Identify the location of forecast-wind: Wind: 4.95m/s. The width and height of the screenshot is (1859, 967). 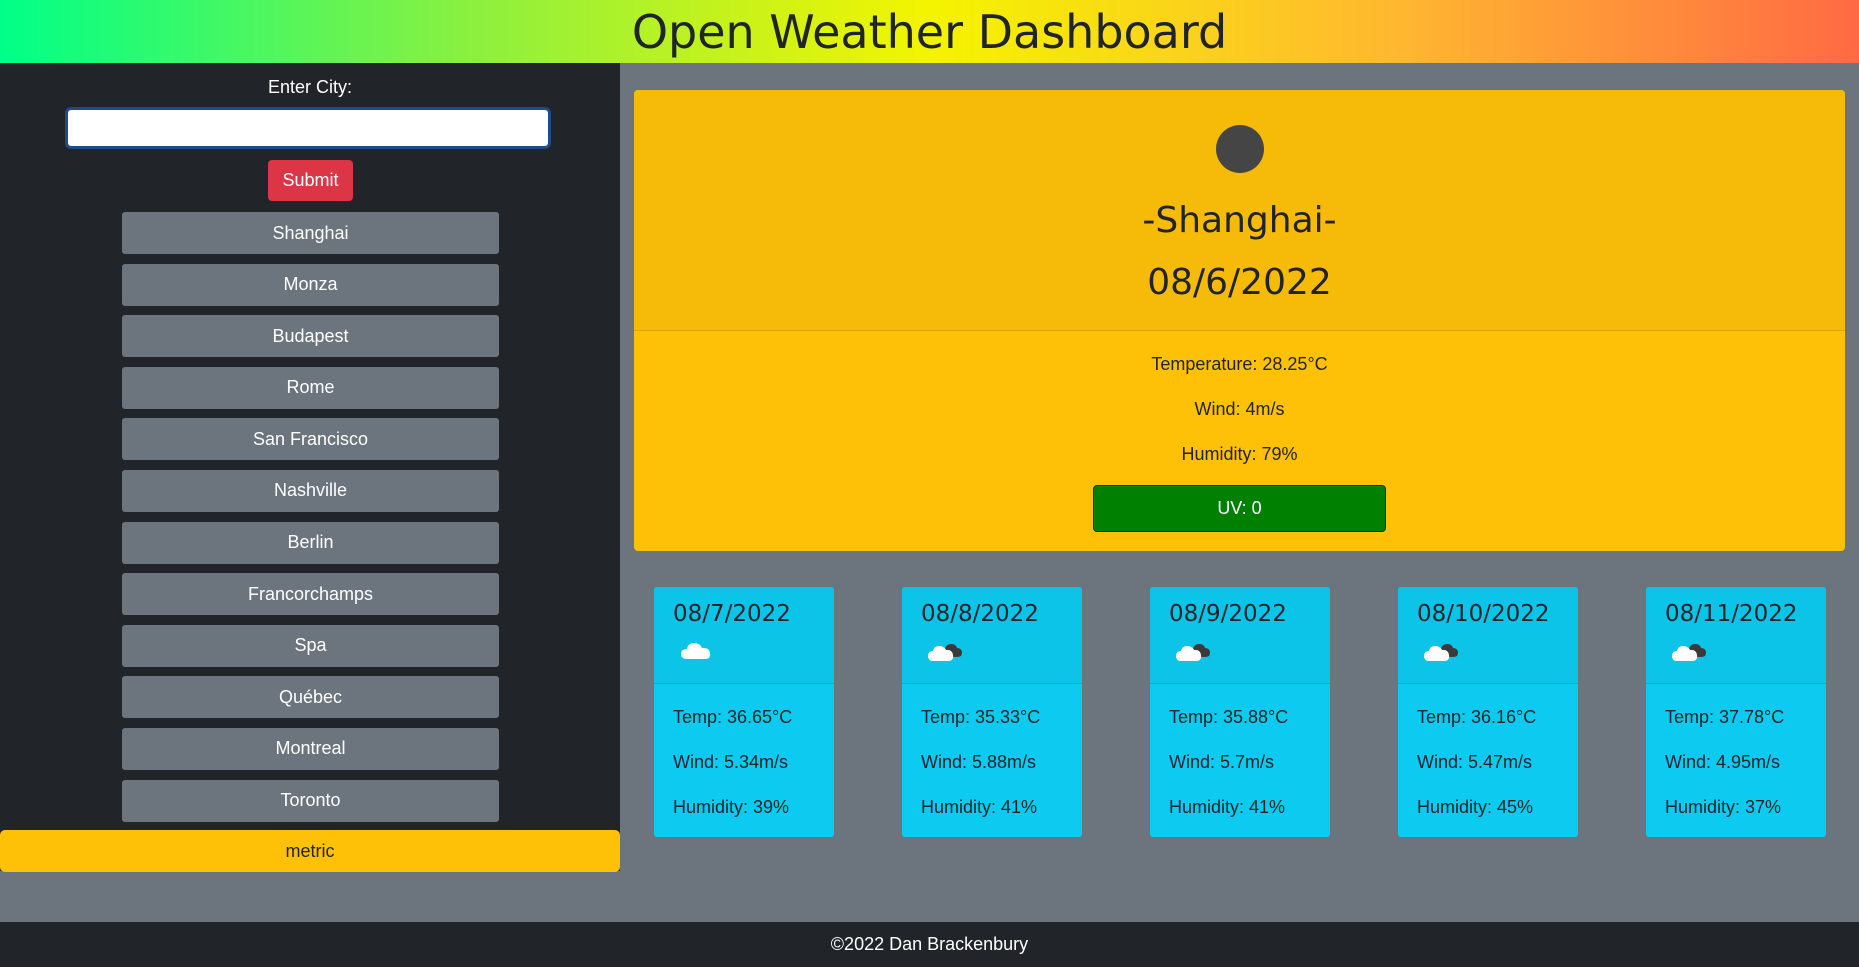
(1723, 762).